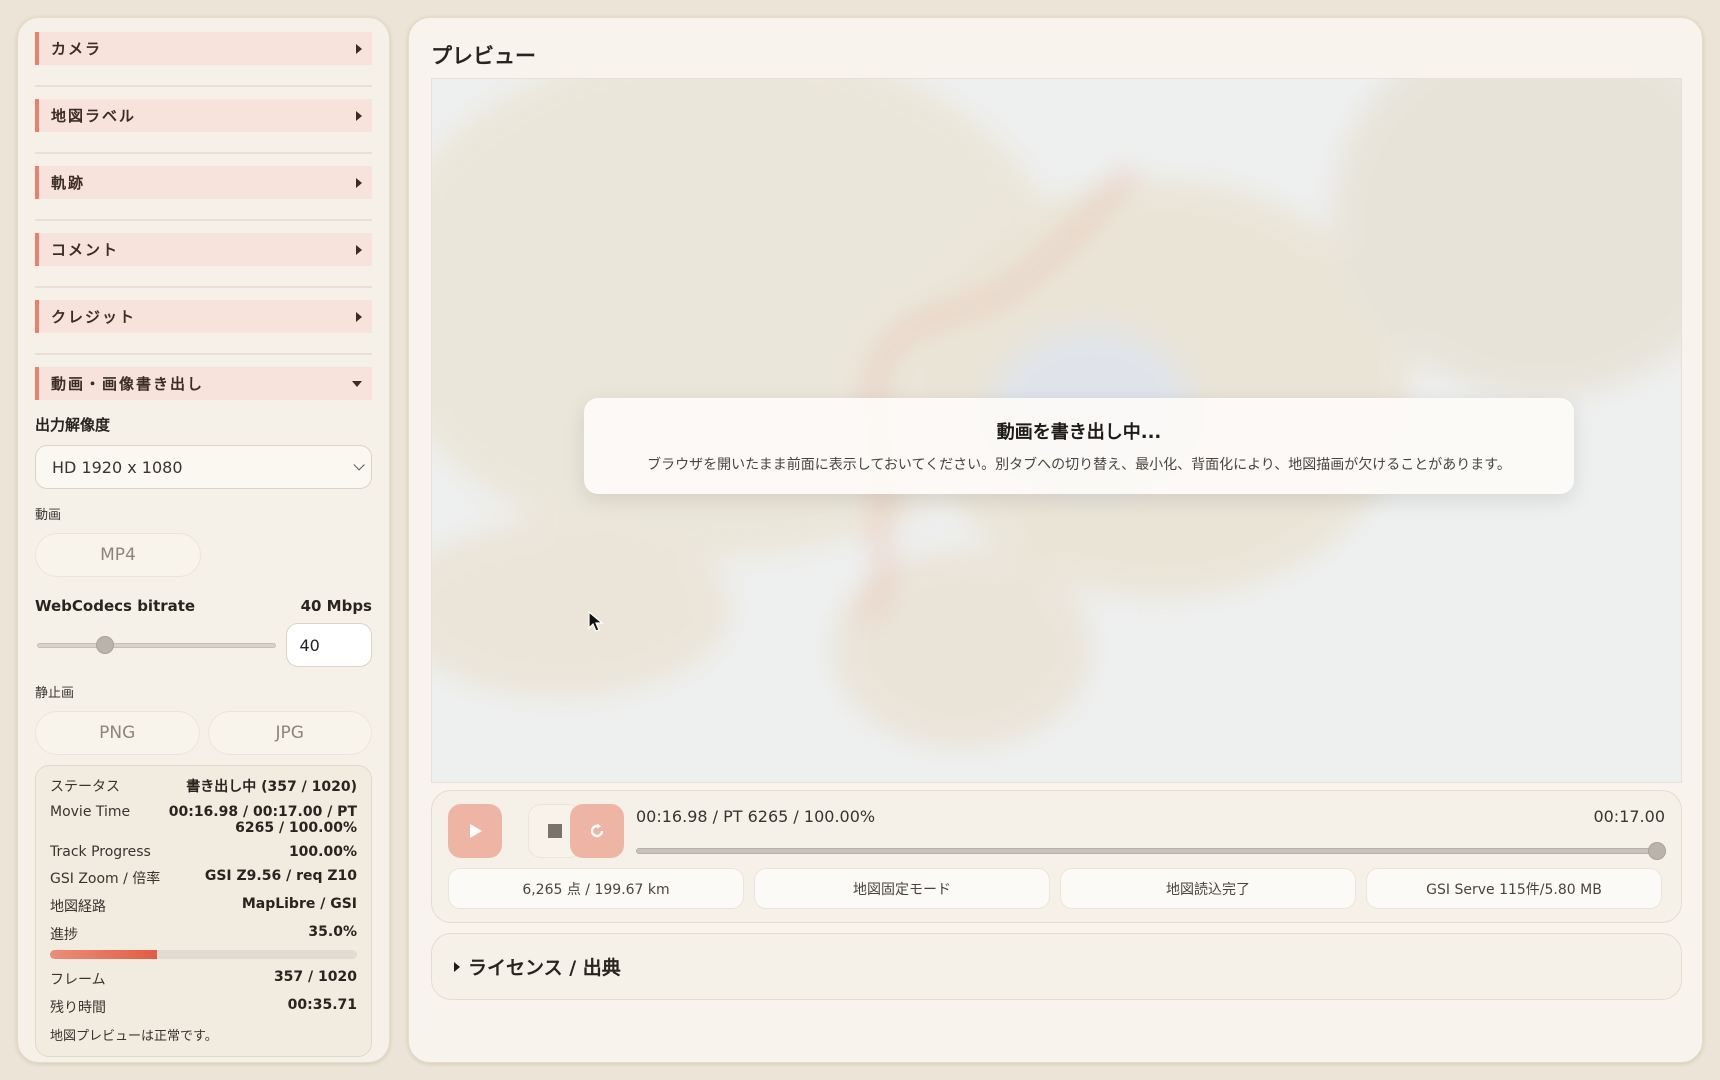 This screenshot has height=1080, width=1720. What do you see at coordinates (77, 49) in the screenshot?
I see `section-label: カメラ` at bounding box center [77, 49].